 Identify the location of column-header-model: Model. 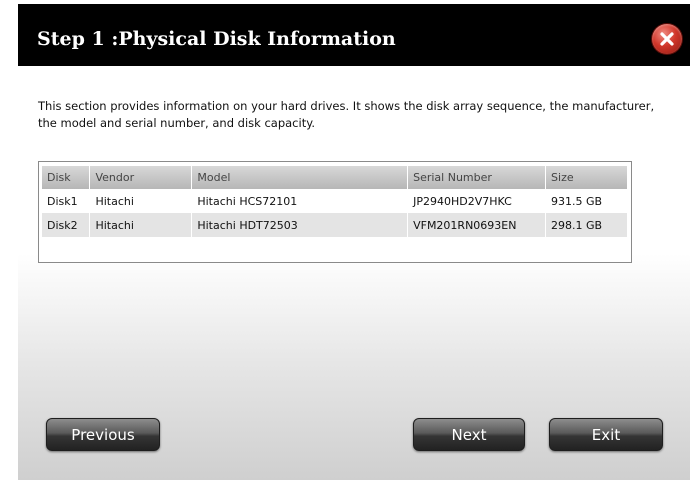
(300, 177).